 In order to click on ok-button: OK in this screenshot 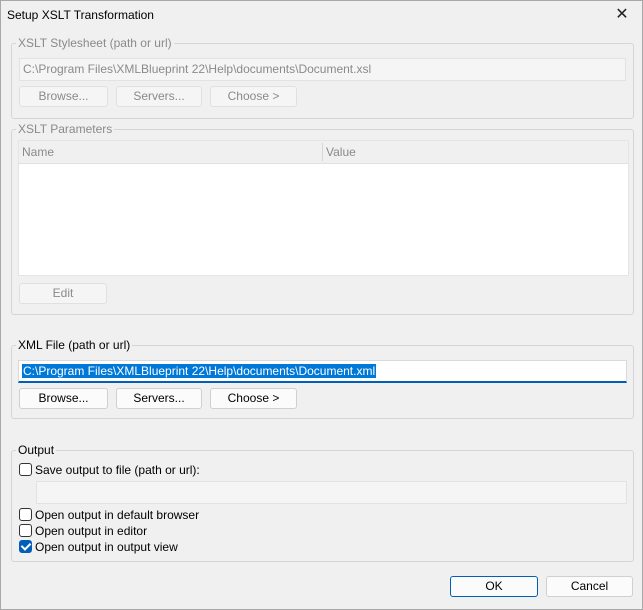, I will do `click(494, 586)`.